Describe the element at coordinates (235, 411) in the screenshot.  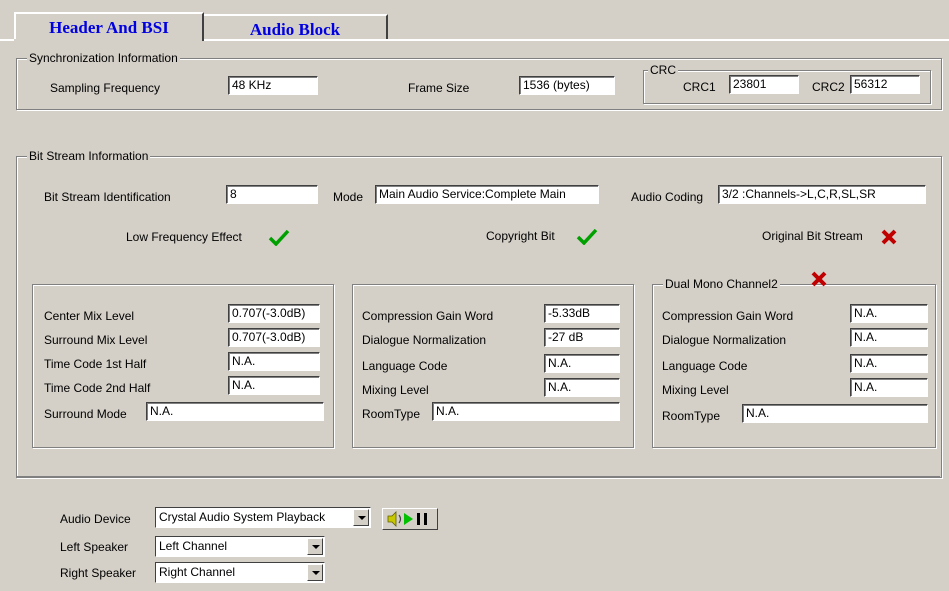
I see `surround-mode-field: N.A.` at that location.